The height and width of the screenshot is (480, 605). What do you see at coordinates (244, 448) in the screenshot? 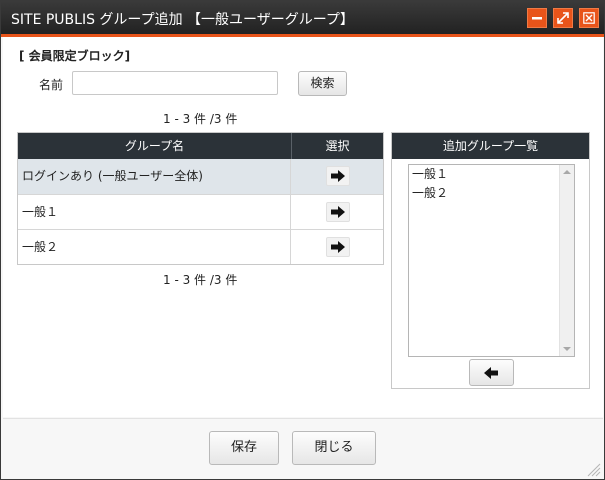
I see `save-button: 保存` at bounding box center [244, 448].